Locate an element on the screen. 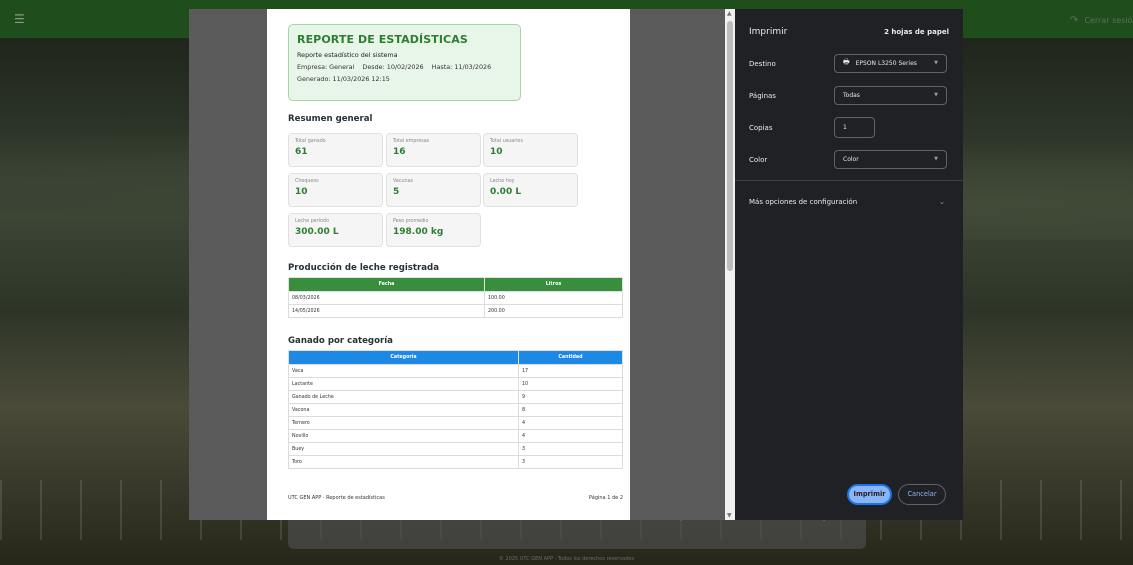 This screenshot has height=565, width=1133. milk-header-fecha: Fecha is located at coordinates (386, 284).